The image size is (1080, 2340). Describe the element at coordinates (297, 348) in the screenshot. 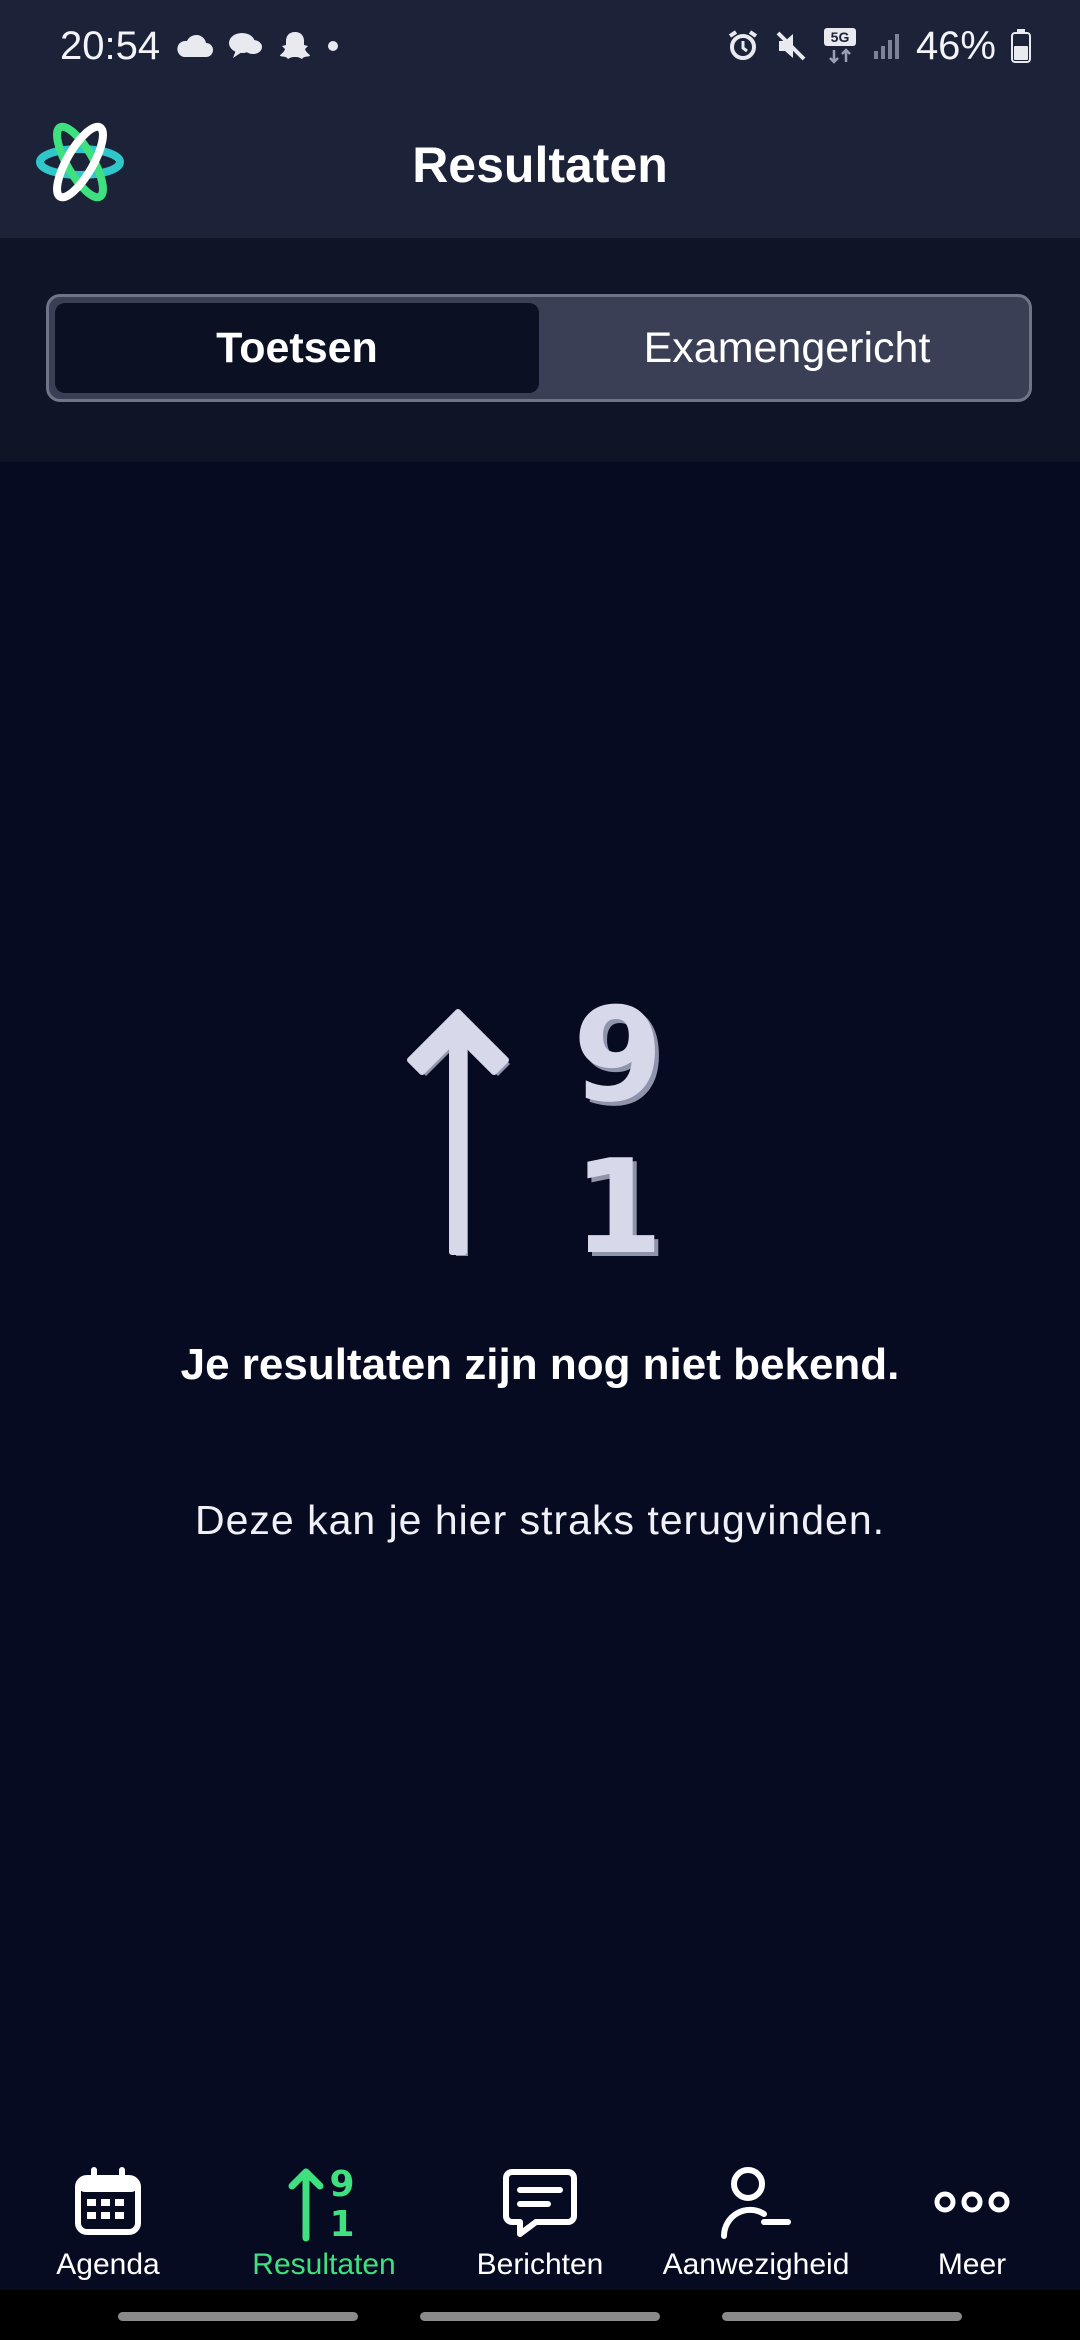

I see `tab-toetsen: Toetsen` at that location.